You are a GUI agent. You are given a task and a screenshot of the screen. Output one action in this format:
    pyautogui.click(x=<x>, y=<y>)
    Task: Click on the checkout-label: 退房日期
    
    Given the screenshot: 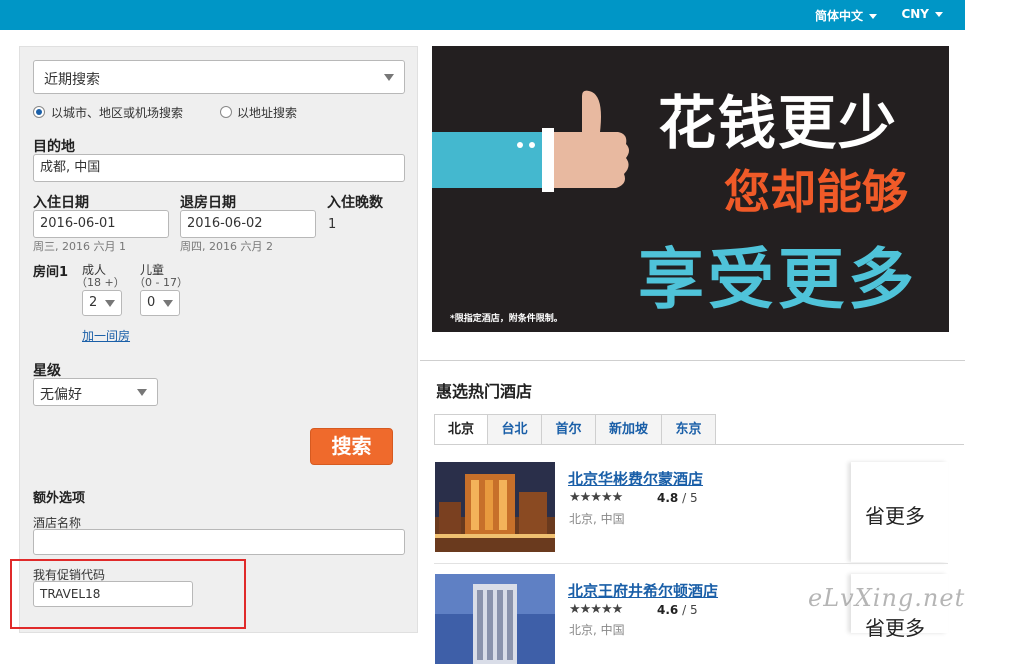 What is the action you would take?
    pyautogui.click(x=208, y=203)
    